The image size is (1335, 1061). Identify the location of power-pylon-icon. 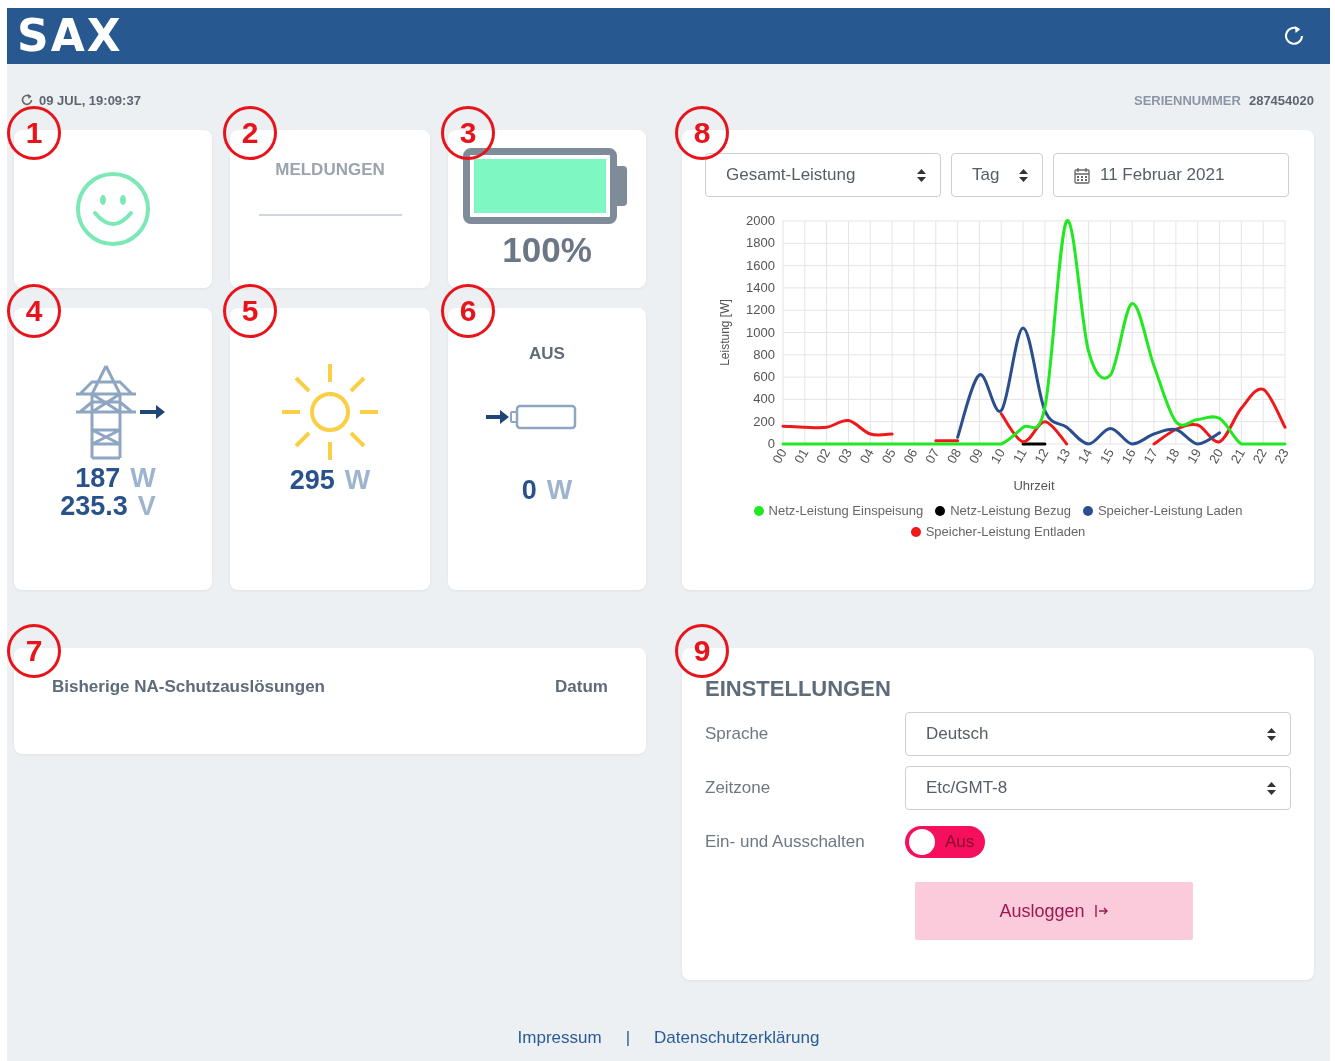
(120, 412).